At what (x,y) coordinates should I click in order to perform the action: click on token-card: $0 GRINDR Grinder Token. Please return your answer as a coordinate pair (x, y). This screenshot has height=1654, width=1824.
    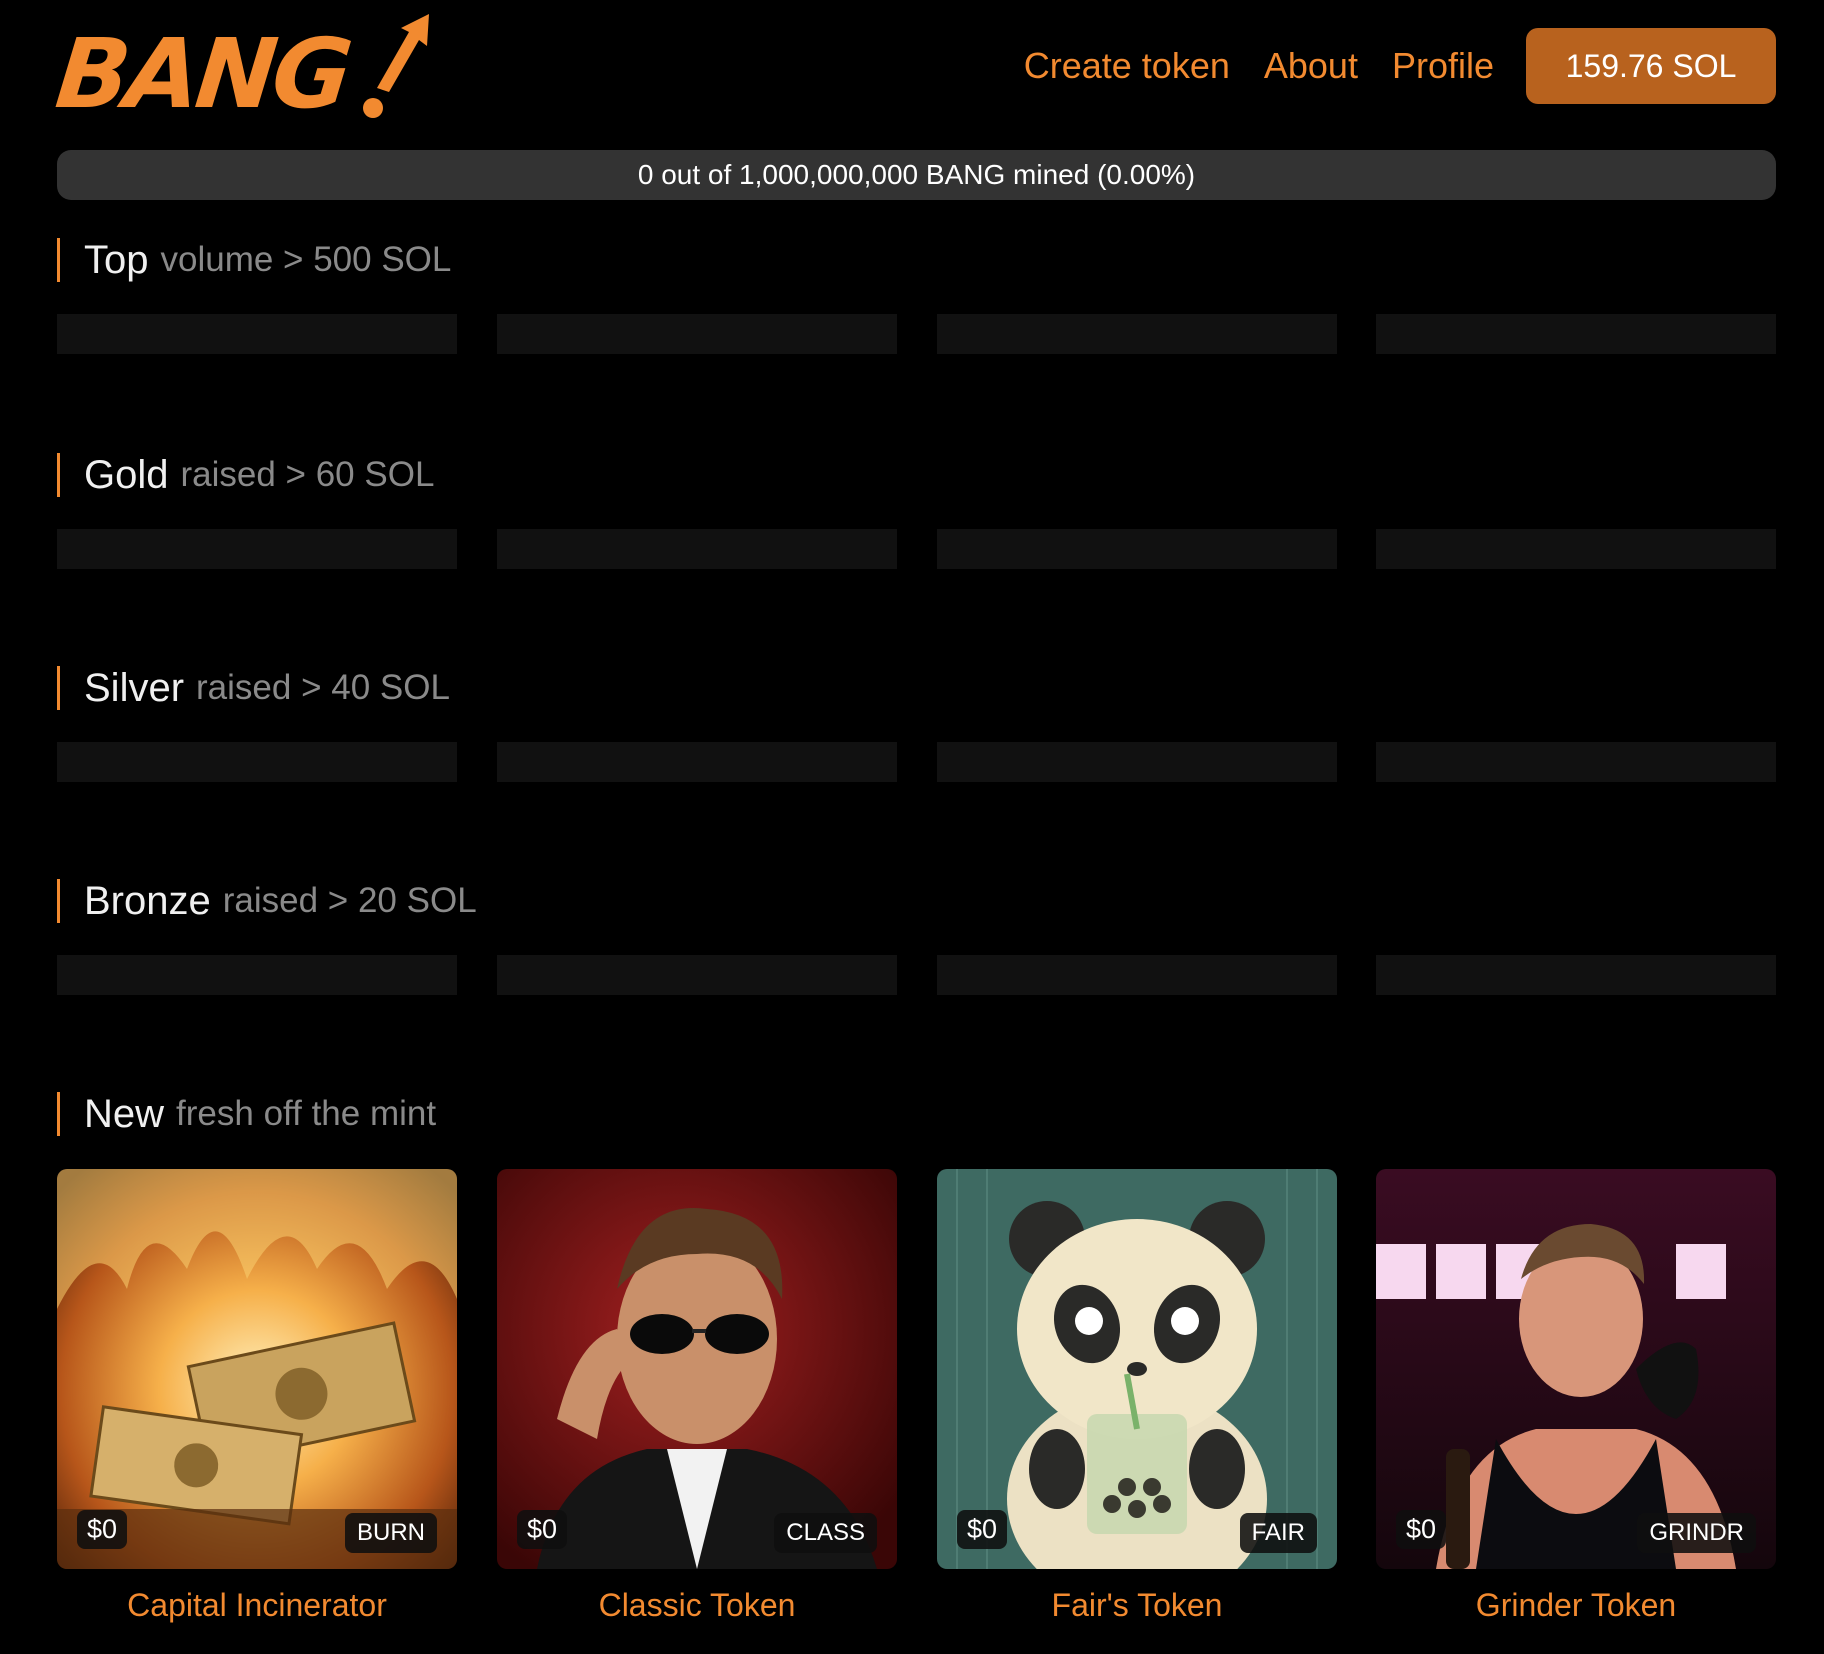
    Looking at the image, I should click on (1576, 1396).